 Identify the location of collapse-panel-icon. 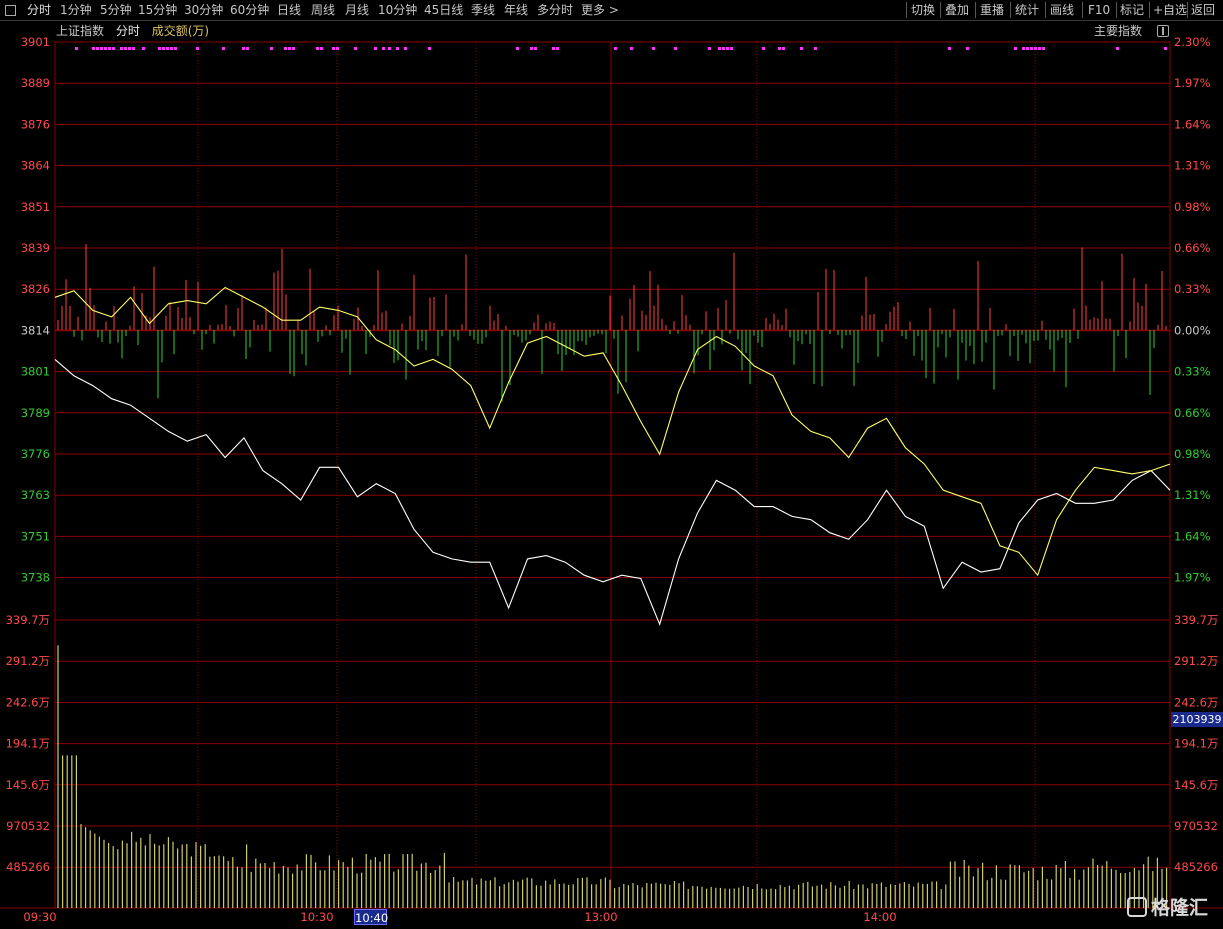
(1163, 31).